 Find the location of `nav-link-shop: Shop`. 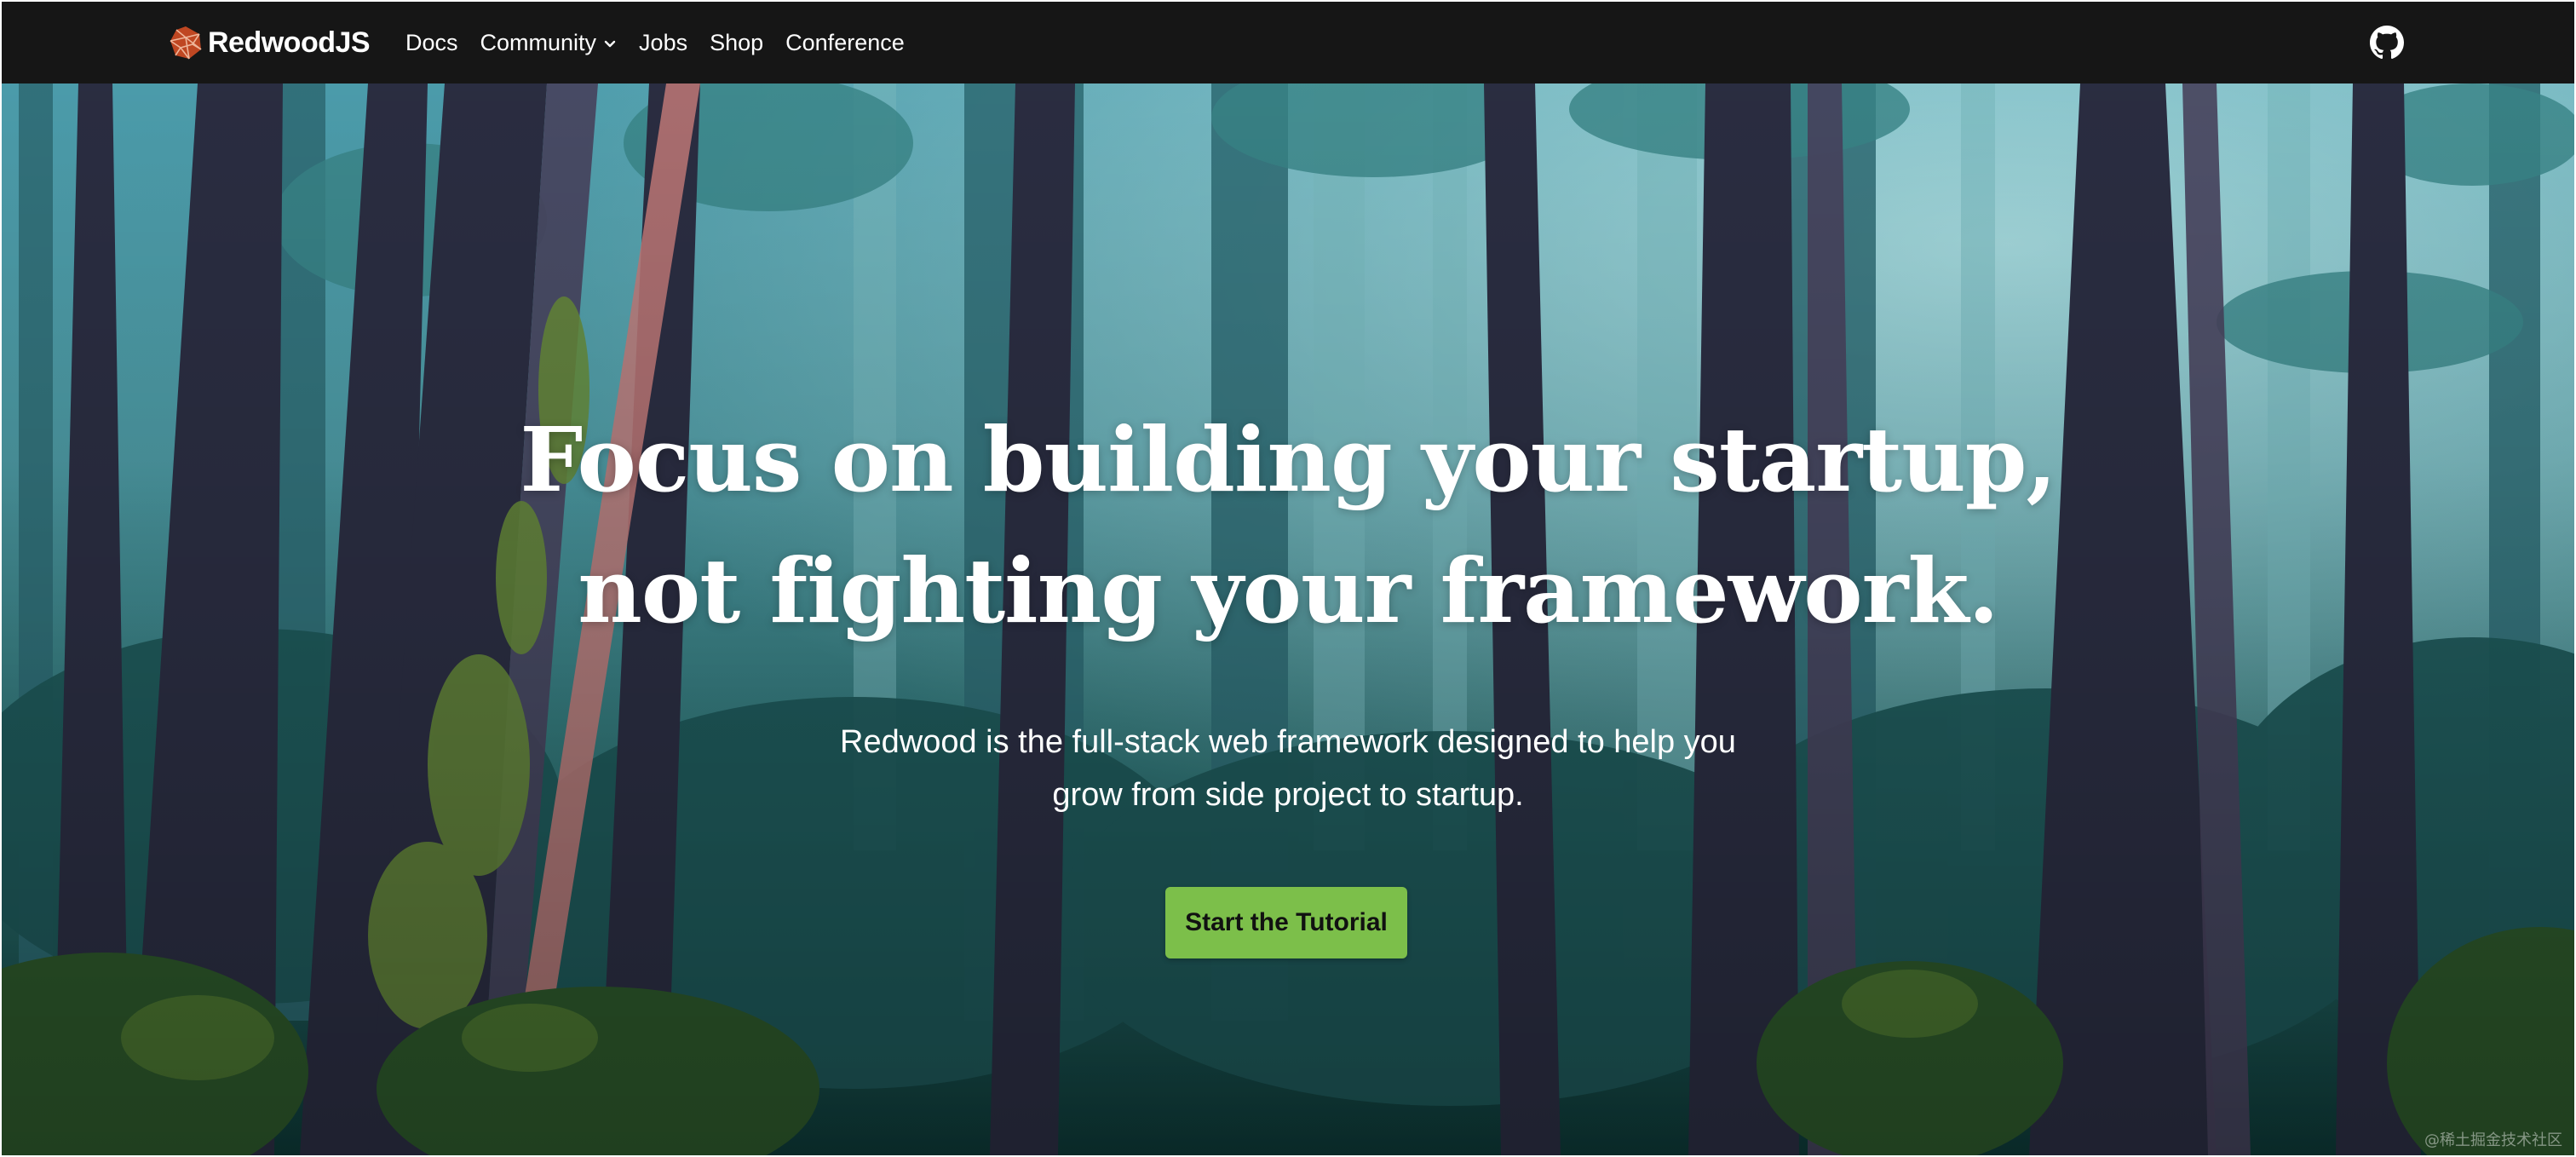

nav-link-shop: Shop is located at coordinates (737, 43).